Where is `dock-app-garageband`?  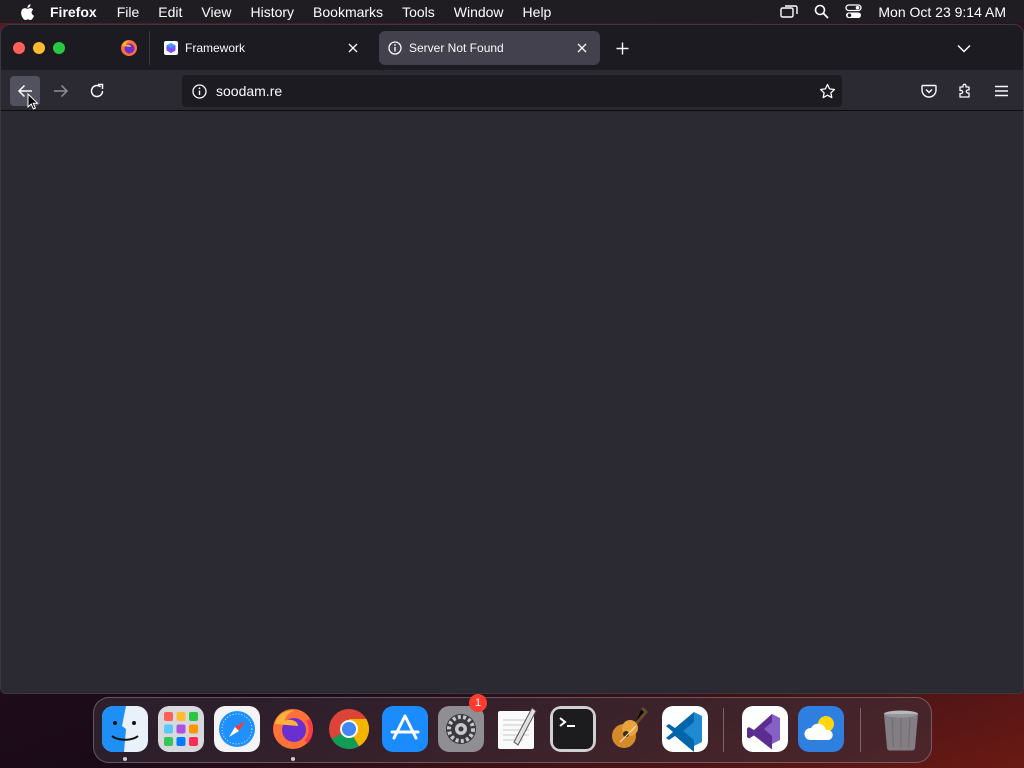 dock-app-garageband is located at coordinates (629, 729).